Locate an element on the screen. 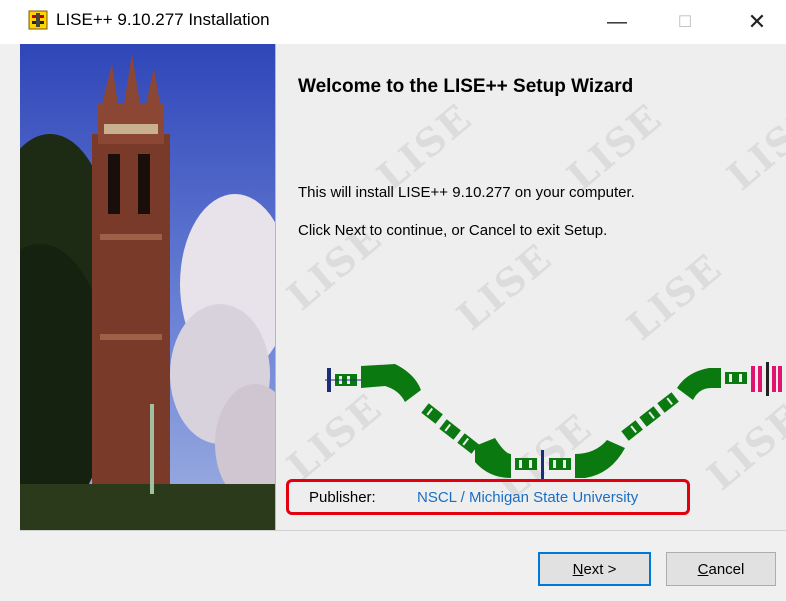 This screenshot has height=601, width=786. minimize-icon: — is located at coordinates (617, 21).